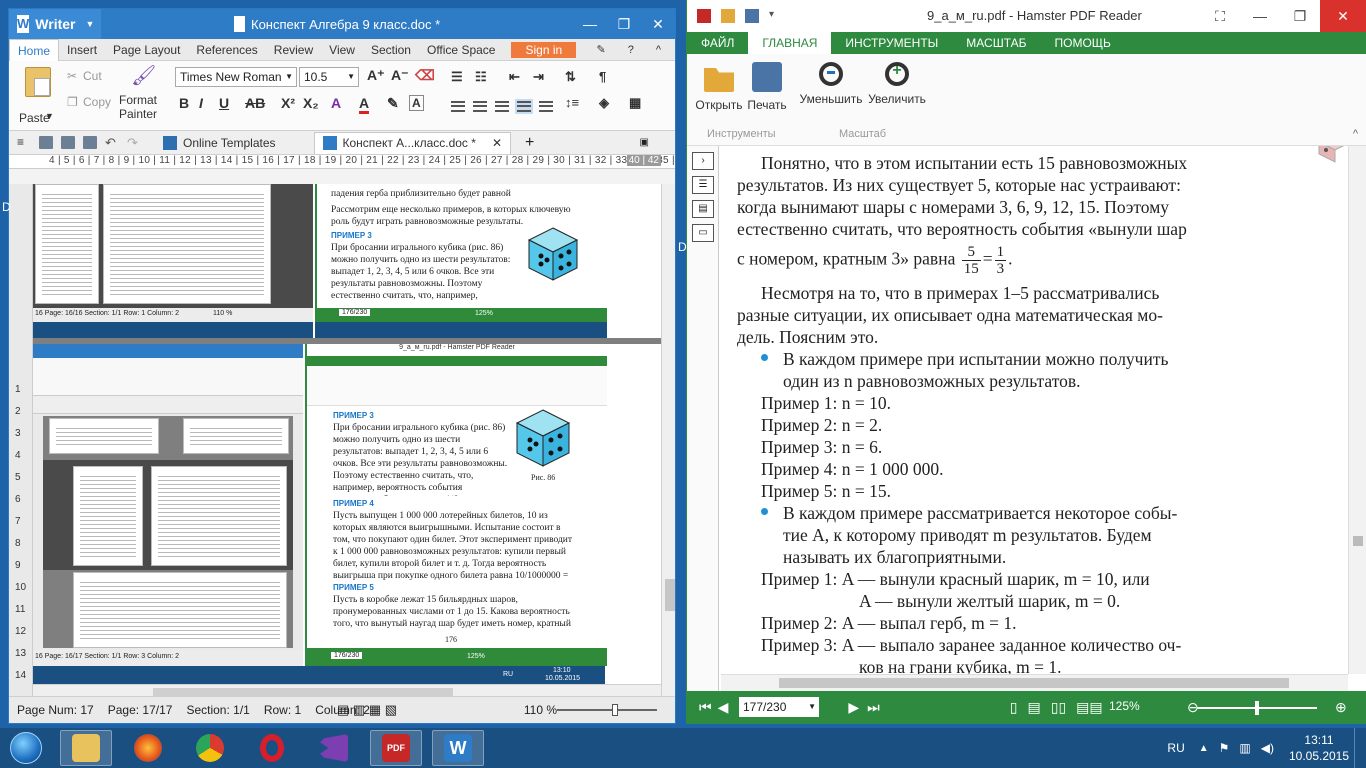 The height and width of the screenshot is (768, 1366). I want to click on menu-section: Section, so click(391, 50).